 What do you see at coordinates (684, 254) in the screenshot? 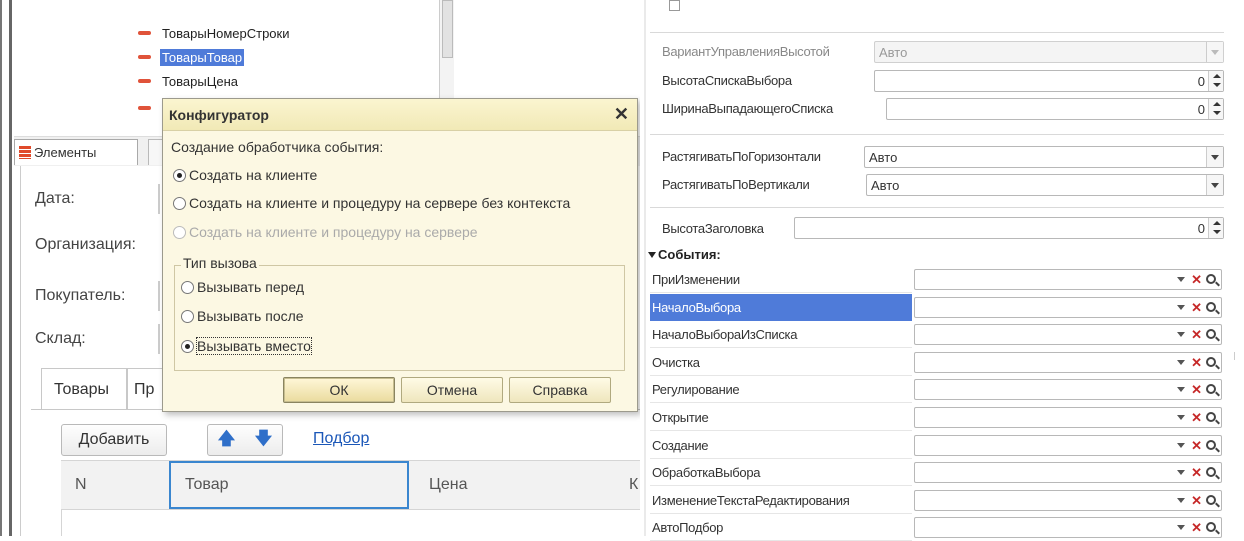
I see `events-section-header: События:` at bounding box center [684, 254].